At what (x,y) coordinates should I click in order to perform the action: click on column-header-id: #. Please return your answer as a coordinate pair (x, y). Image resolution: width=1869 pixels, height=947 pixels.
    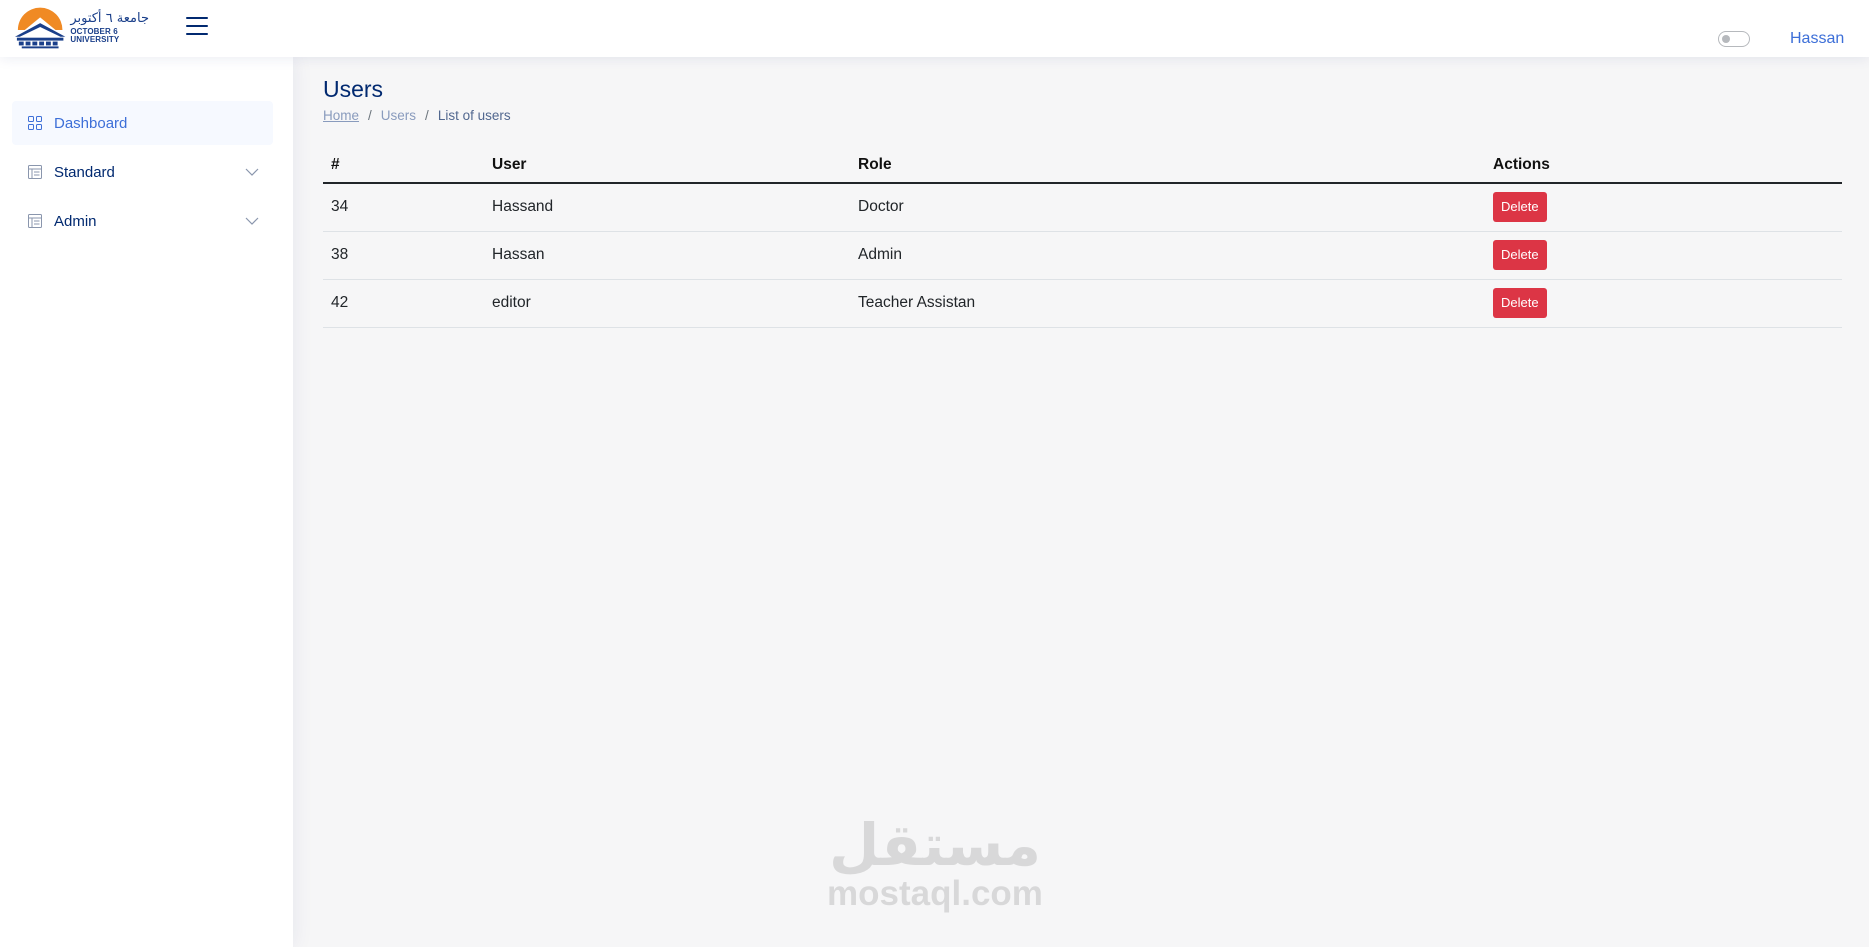
    Looking at the image, I should click on (403, 165).